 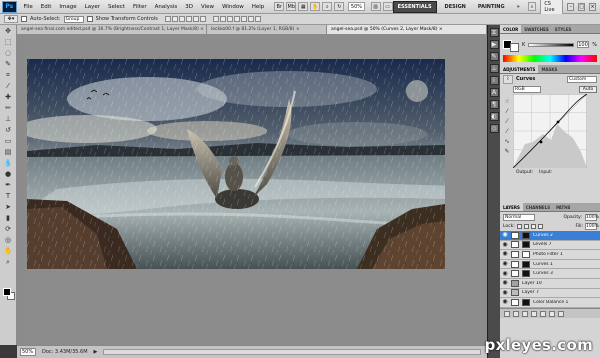 What do you see at coordinates (592, 217) in the screenshot?
I see `opacity-field: 100%` at bounding box center [592, 217].